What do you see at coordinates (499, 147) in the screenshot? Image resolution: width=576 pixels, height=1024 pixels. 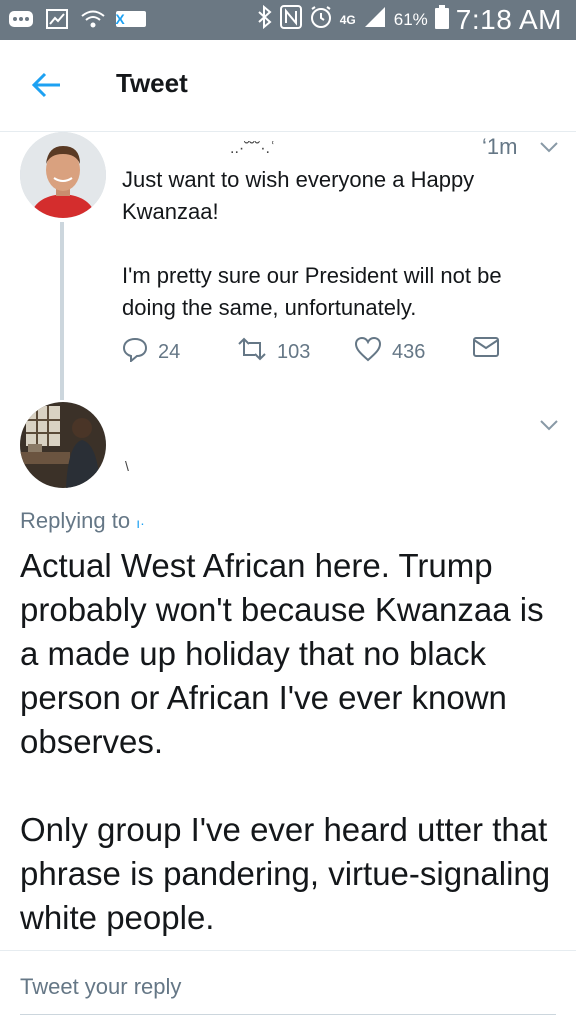 I see `timestamp: ‘1m` at bounding box center [499, 147].